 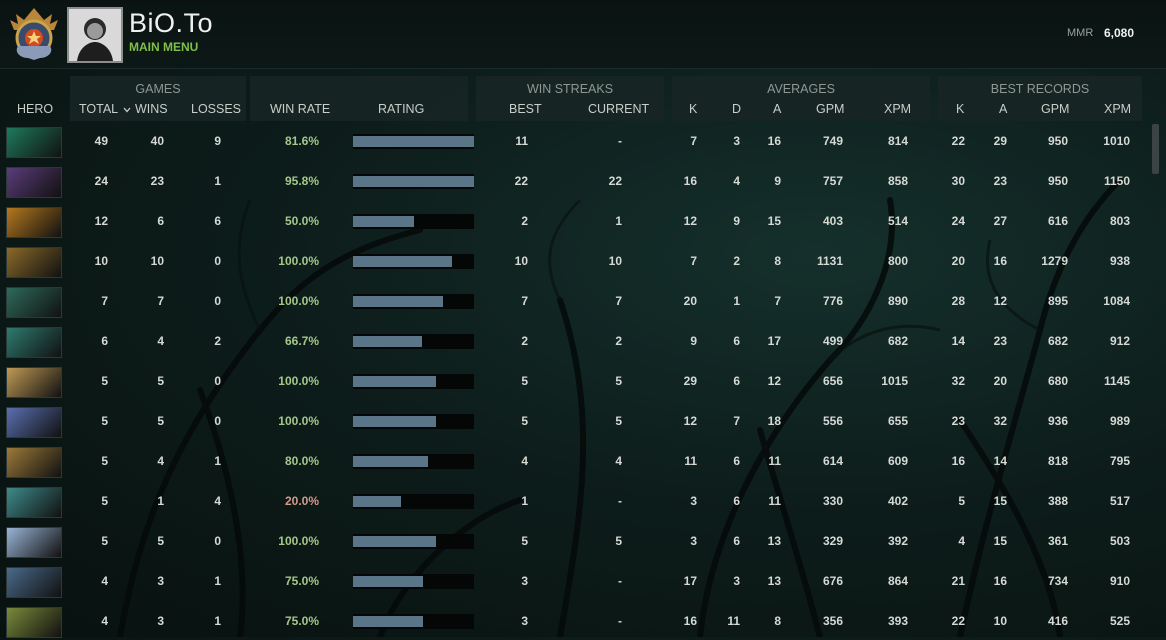 What do you see at coordinates (1000, 461) in the screenshot?
I see `best-assists: 14` at bounding box center [1000, 461].